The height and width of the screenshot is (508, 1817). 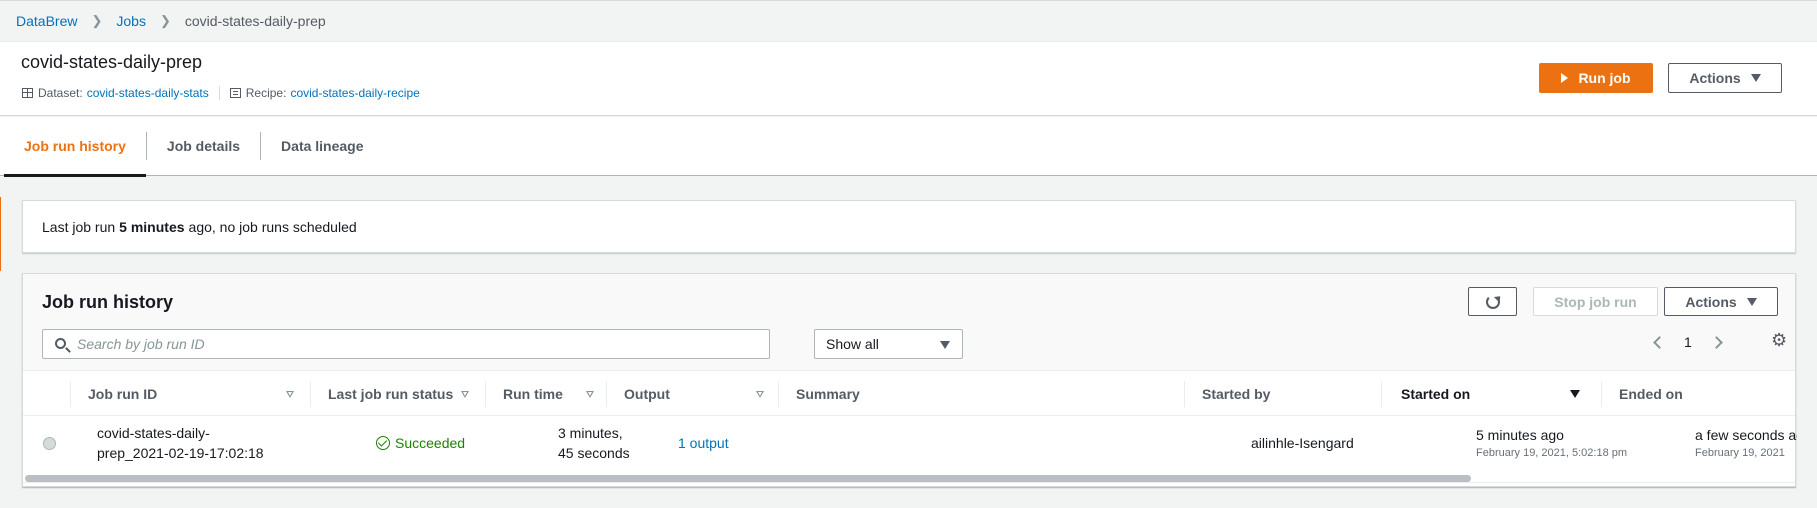 I want to click on sort-descending-icon, so click(x=1575, y=394).